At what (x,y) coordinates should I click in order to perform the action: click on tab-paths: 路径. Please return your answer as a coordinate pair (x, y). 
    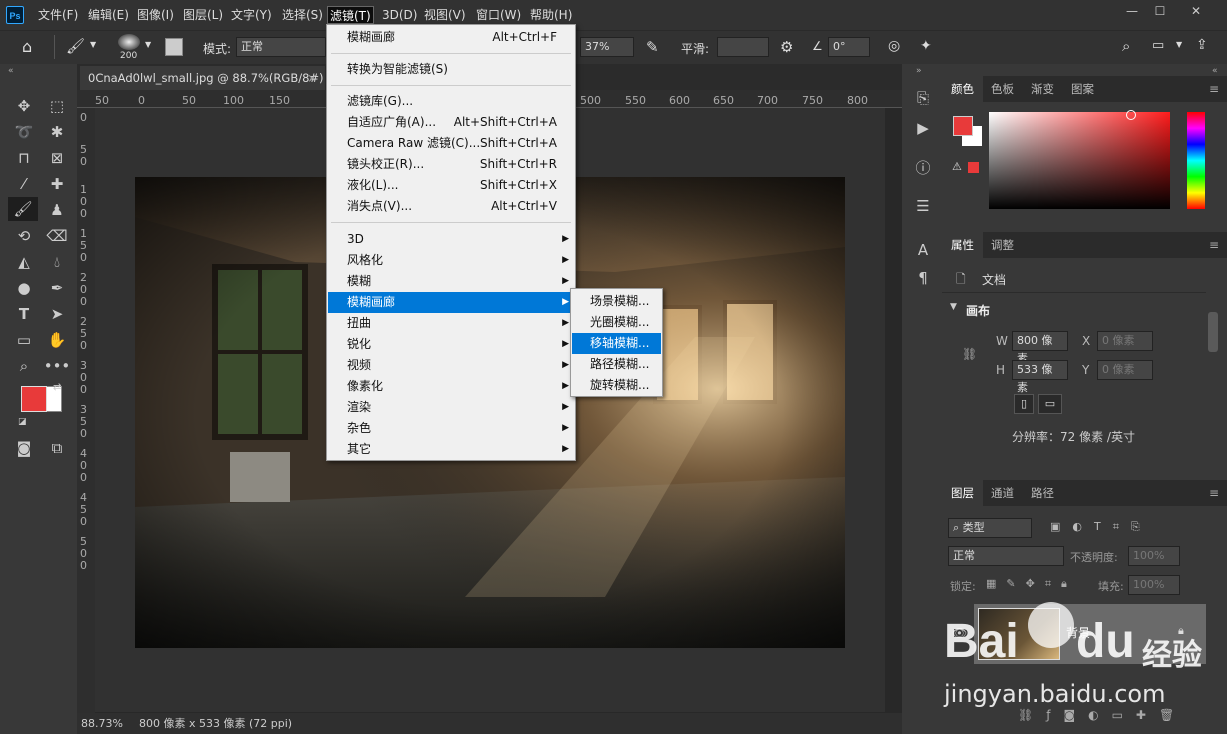
    Looking at the image, I should click on (1042, 493).